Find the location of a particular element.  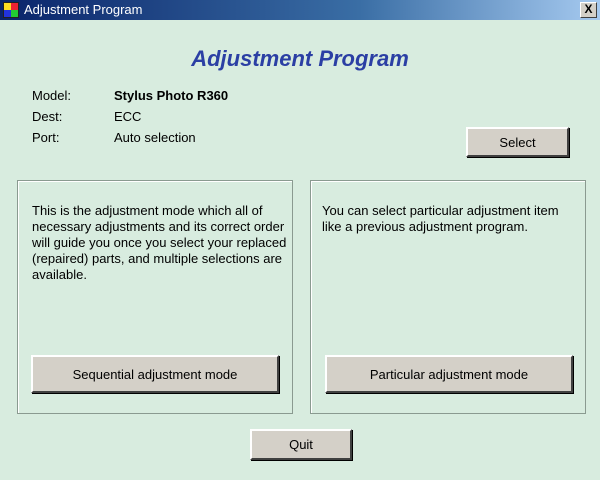

select-button: Select is located at coordinates (517, 142).